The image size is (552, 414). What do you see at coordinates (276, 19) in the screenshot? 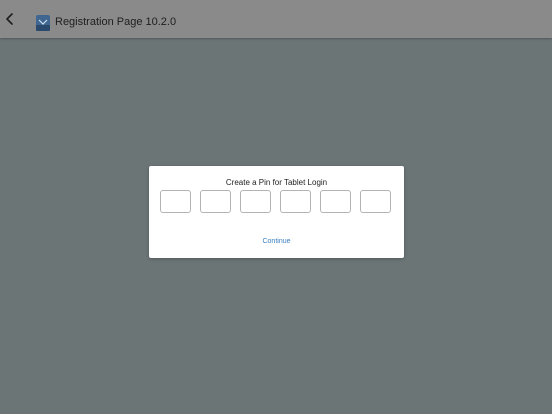
I see `top-bar: Registration Page 10.2.0` at bounding box center [276, 19].